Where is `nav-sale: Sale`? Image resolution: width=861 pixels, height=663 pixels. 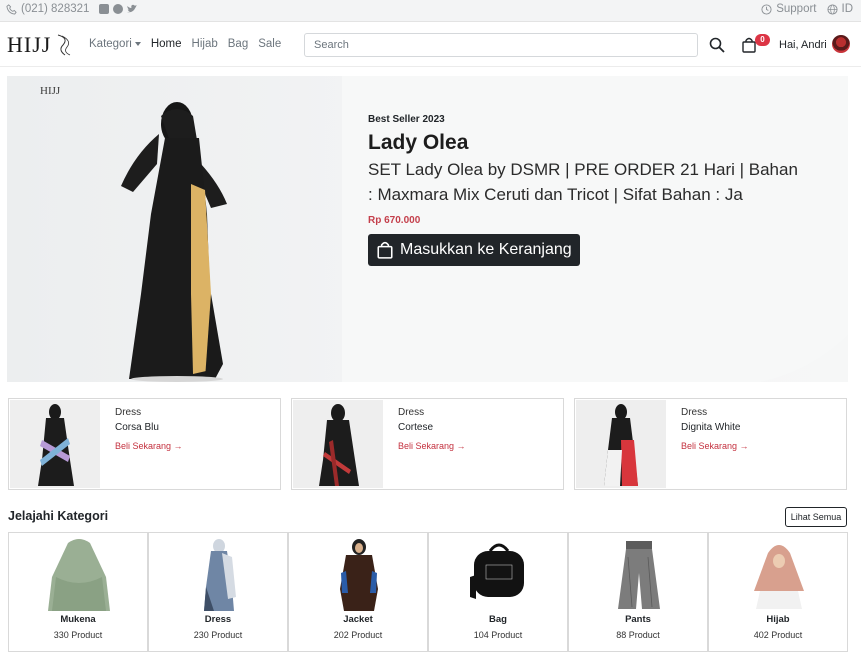
nav-sale: Sale is located at coordinates (269, 44).